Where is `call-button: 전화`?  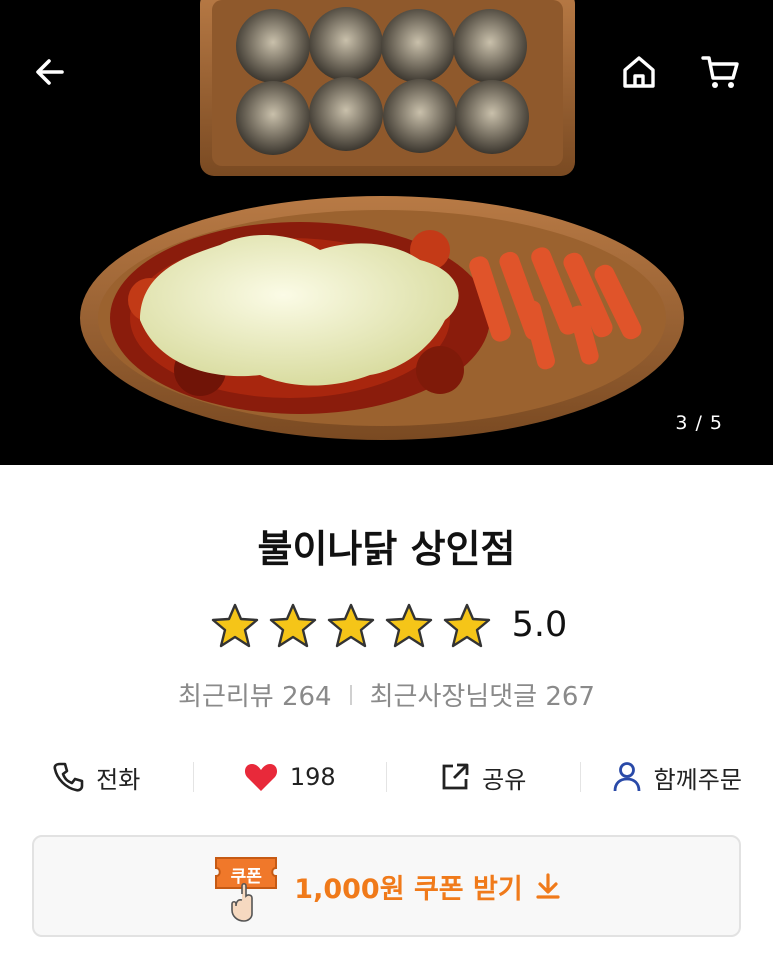
call-button: 전화 is located at coordinates (96, 777).